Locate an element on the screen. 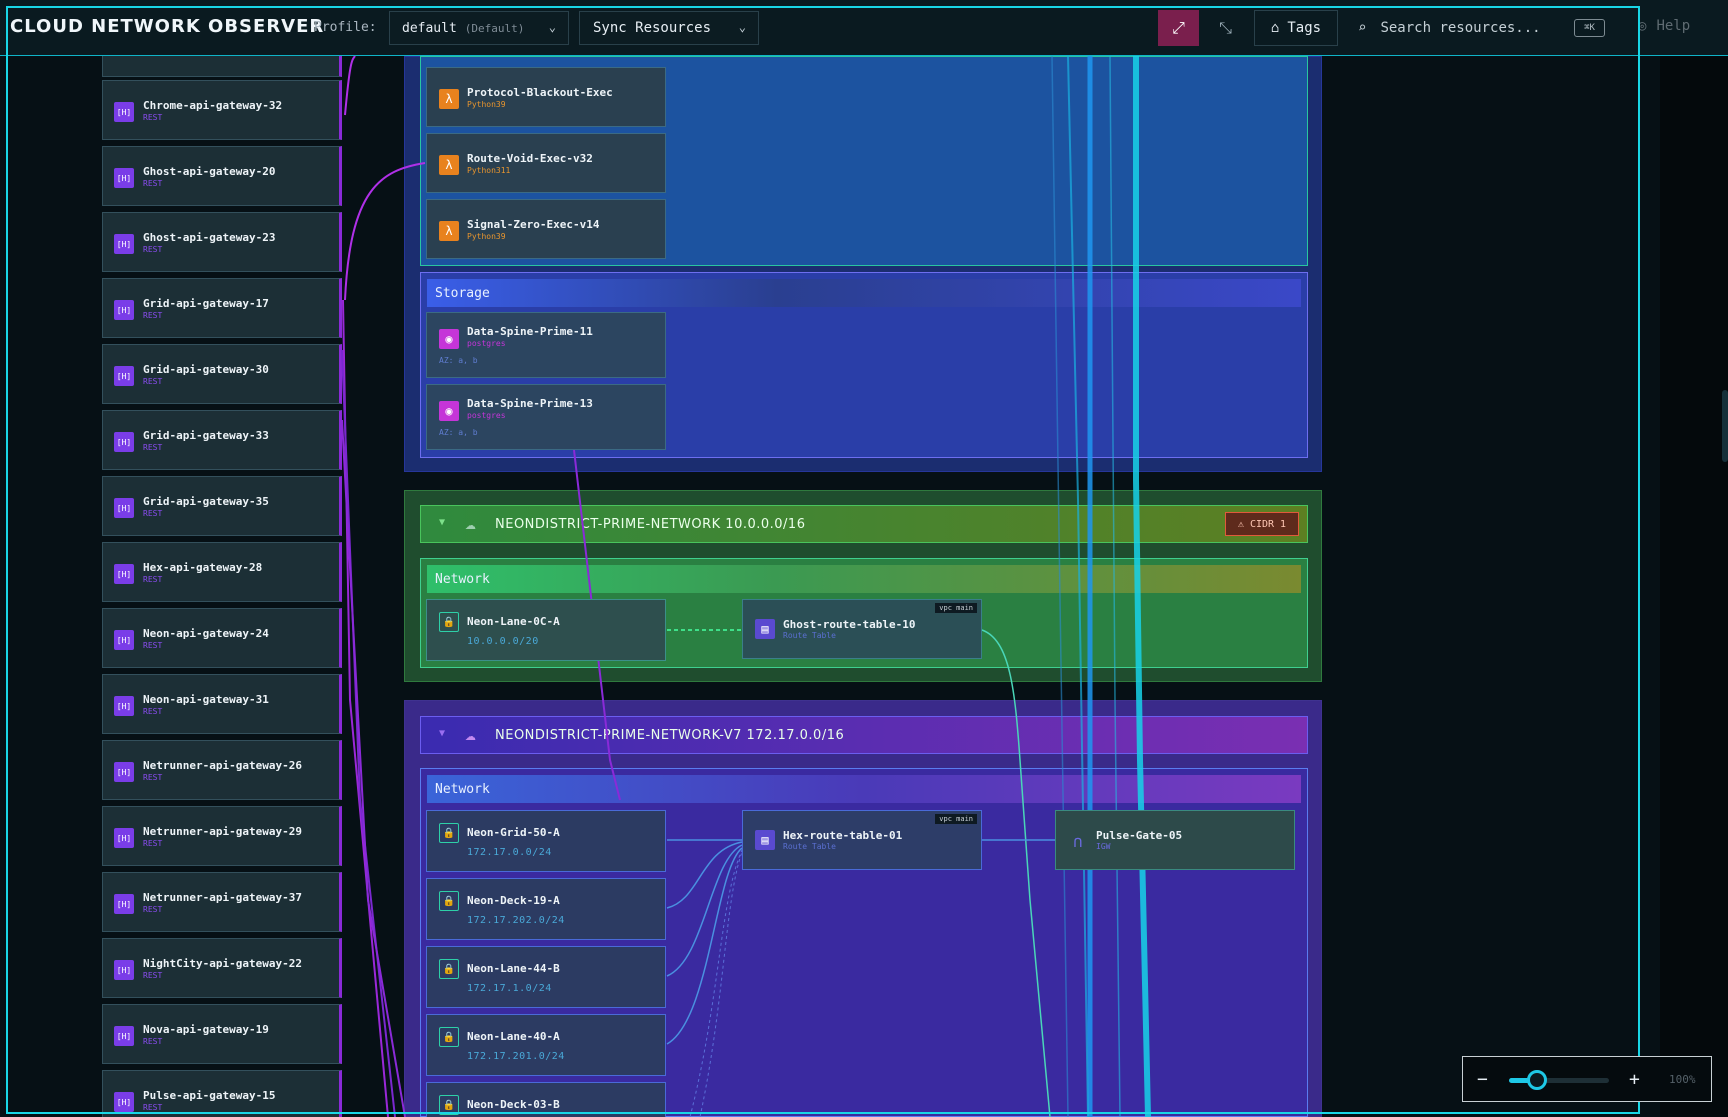 This screenshot has width=1728, height=1117. database-az: AZ: a, b is located at coordinates (458, 432).